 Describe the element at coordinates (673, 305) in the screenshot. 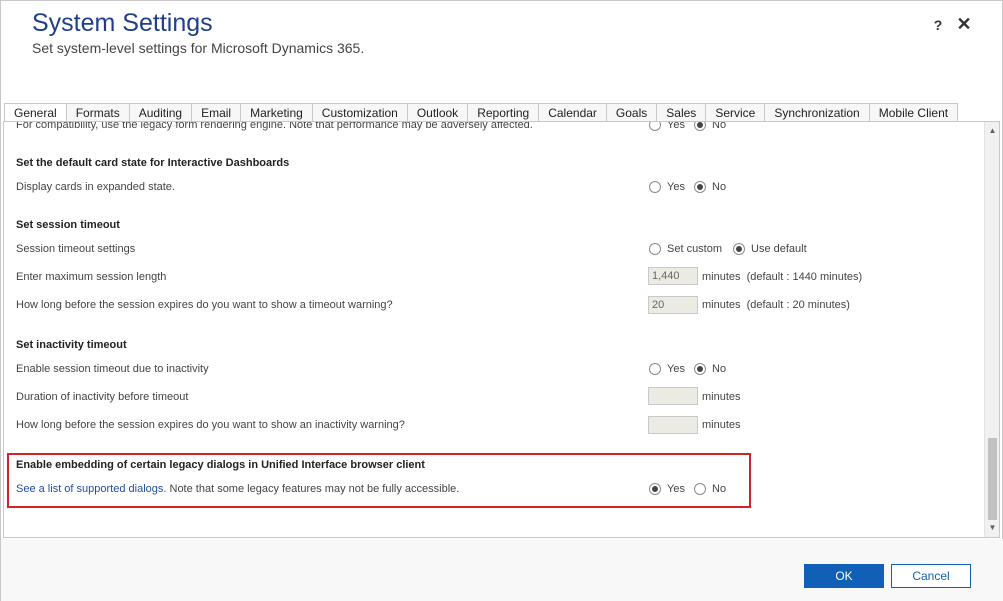

I see `timeout-warning-field: 20` at that location.